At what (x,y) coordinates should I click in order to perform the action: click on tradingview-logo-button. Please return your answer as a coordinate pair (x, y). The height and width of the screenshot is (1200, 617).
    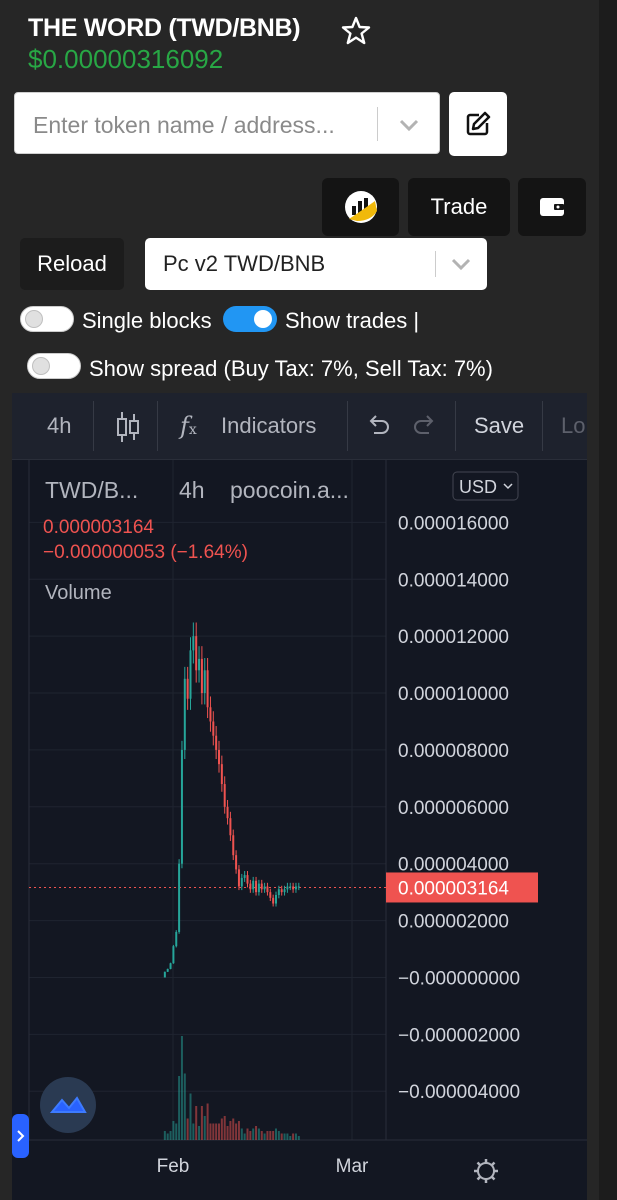
    Looking at the image, I should click on (68, 1105).